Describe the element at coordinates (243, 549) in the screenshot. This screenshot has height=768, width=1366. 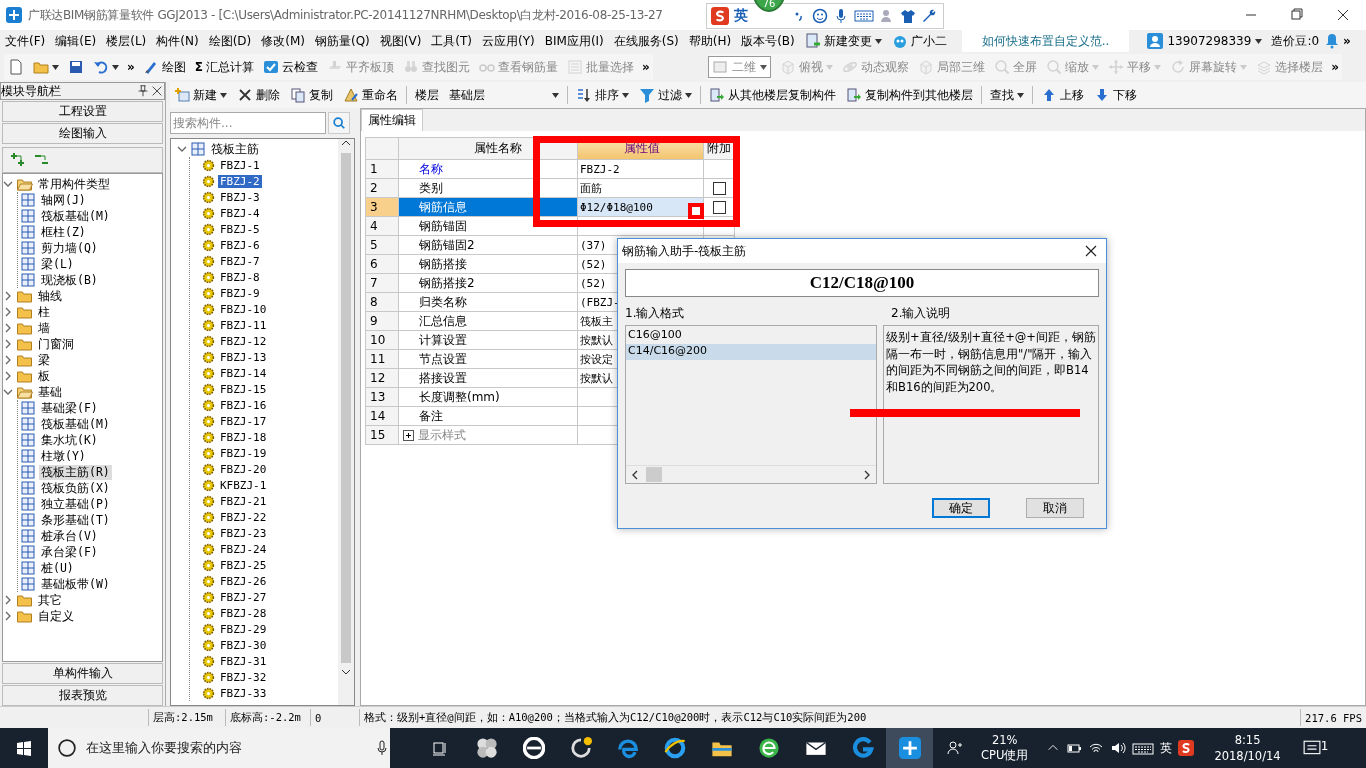
I see `tree-item: FBZJ-24` at that location.